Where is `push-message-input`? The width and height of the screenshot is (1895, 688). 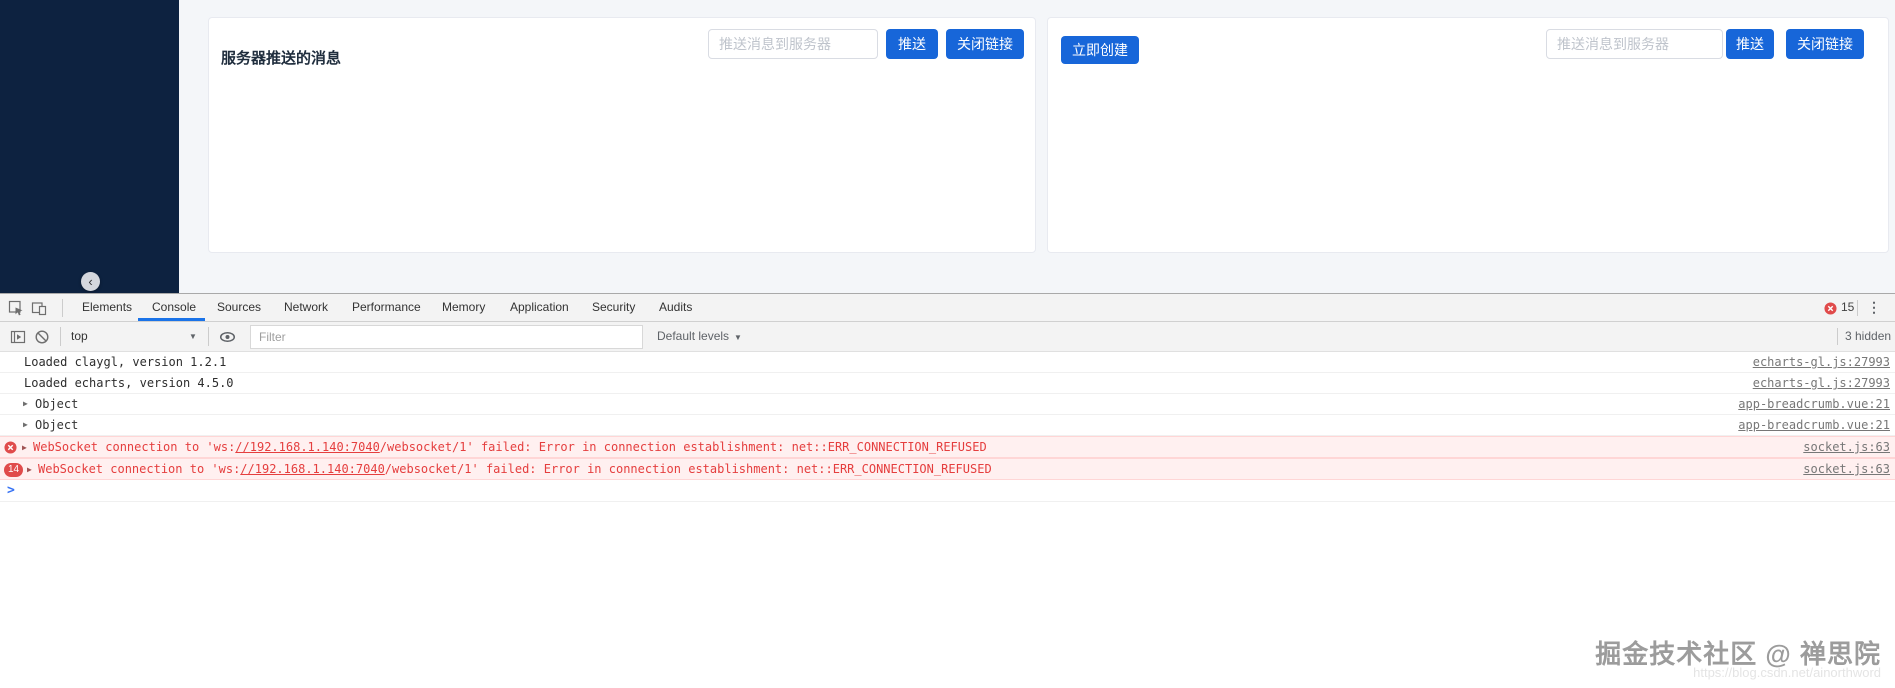 push-message-input is located at coordinates (793, 44).